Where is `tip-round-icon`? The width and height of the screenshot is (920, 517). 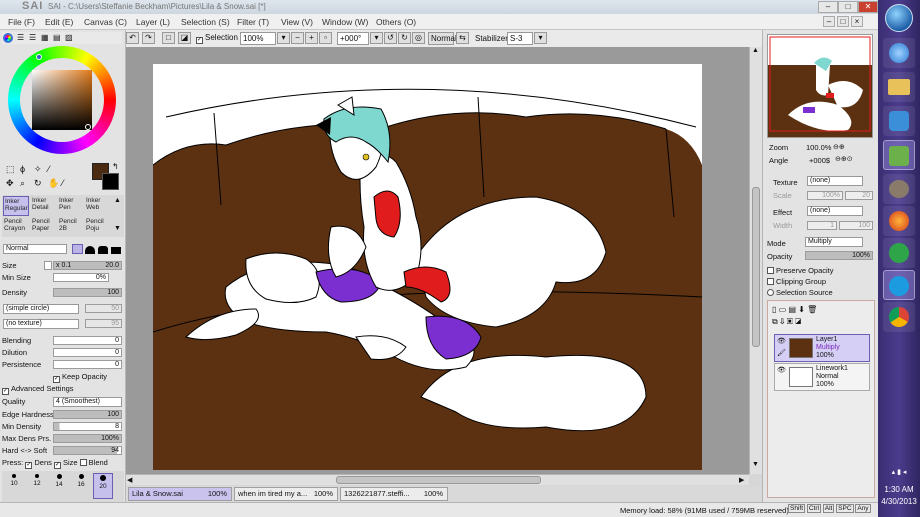
tip-round-icon is located at coordinates (90, 250).